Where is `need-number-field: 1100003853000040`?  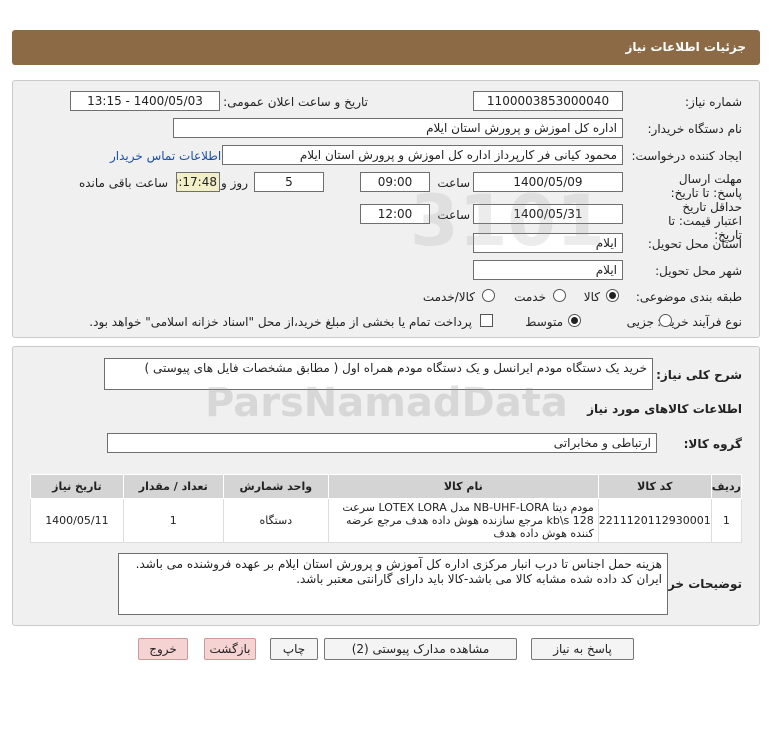 need-number-field: 1100003853000040 is located at coordinates (548, 101).